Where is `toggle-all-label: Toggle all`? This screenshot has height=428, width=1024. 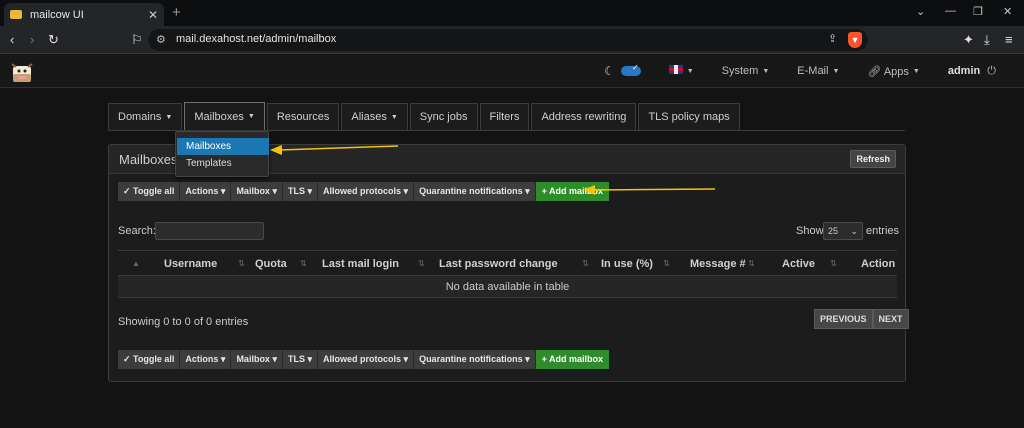
toggle-all-label: Toggle all is located at coordinates (154, 191).